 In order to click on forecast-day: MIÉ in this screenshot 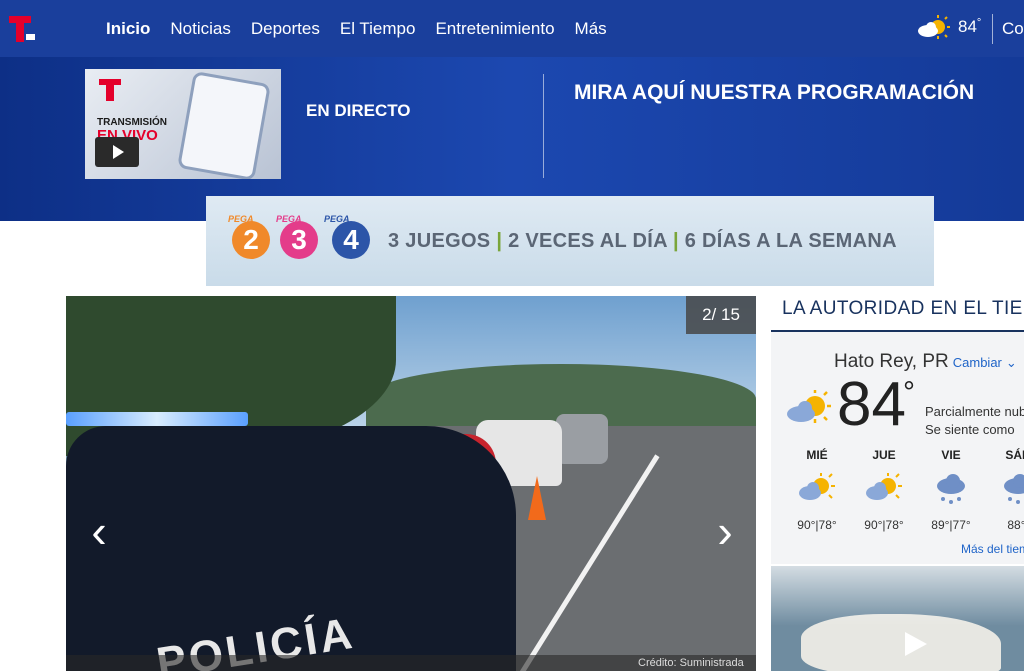, I will do `click(817, 455)`.